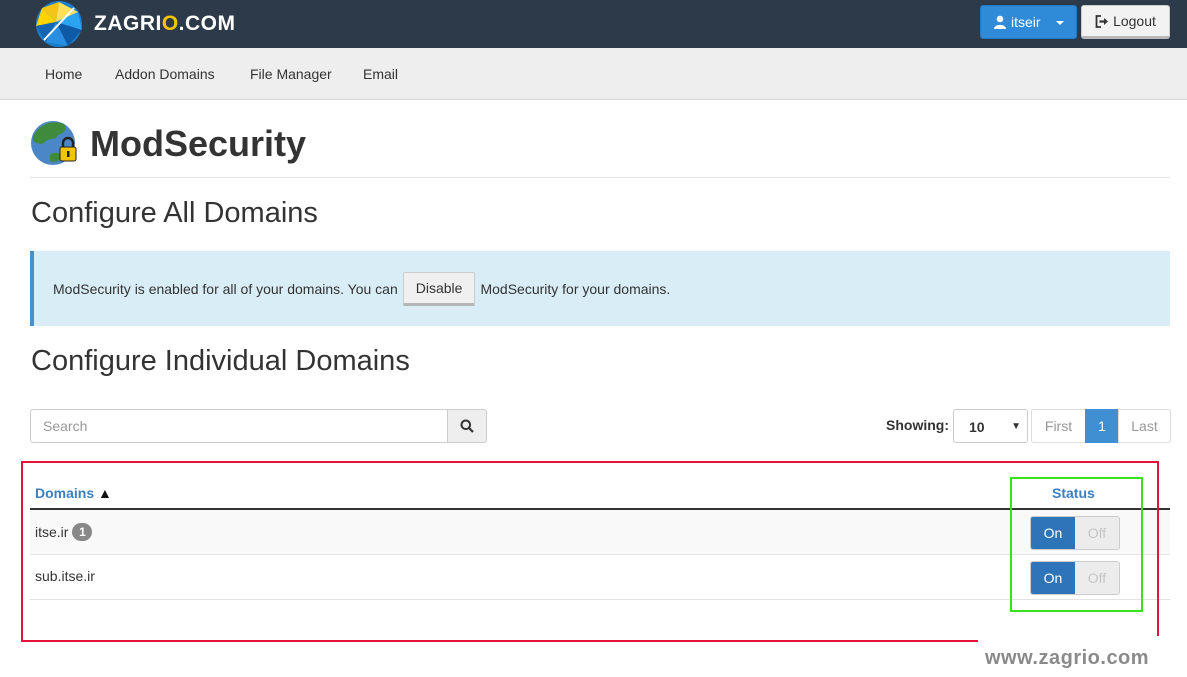 This screenshot has height=677, width=1187. What do you see at coordinates (977, 427) in the screenshot?
I see `page-size-value: 10` at bounding box center [977, 427].